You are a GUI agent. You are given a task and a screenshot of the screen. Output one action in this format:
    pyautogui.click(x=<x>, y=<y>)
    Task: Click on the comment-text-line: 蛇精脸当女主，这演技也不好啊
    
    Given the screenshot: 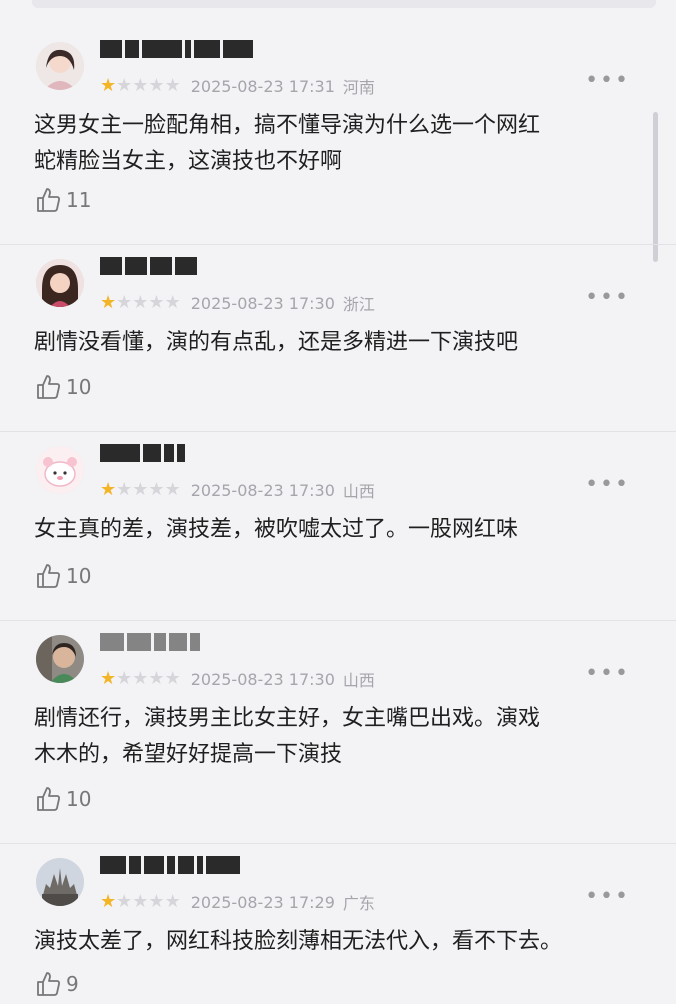 What is the action you would take?
    pyautogui.click(x=188, y=161)
    